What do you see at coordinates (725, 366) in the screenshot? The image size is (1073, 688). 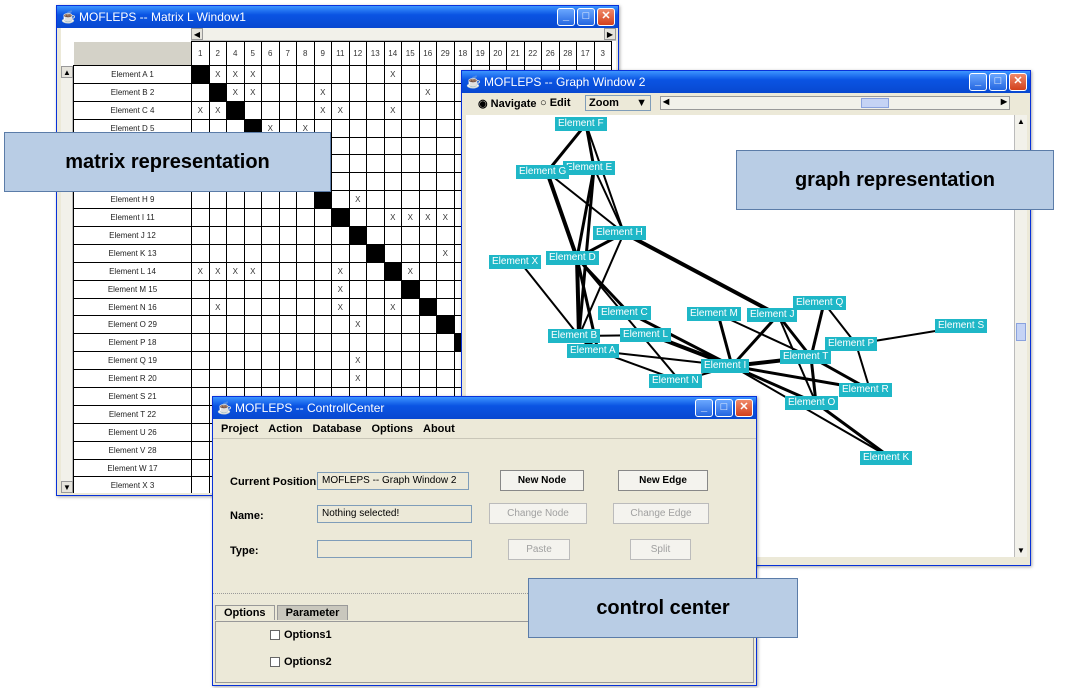 I see `graph-node-i: Element I` at bounding box center [725, 366].